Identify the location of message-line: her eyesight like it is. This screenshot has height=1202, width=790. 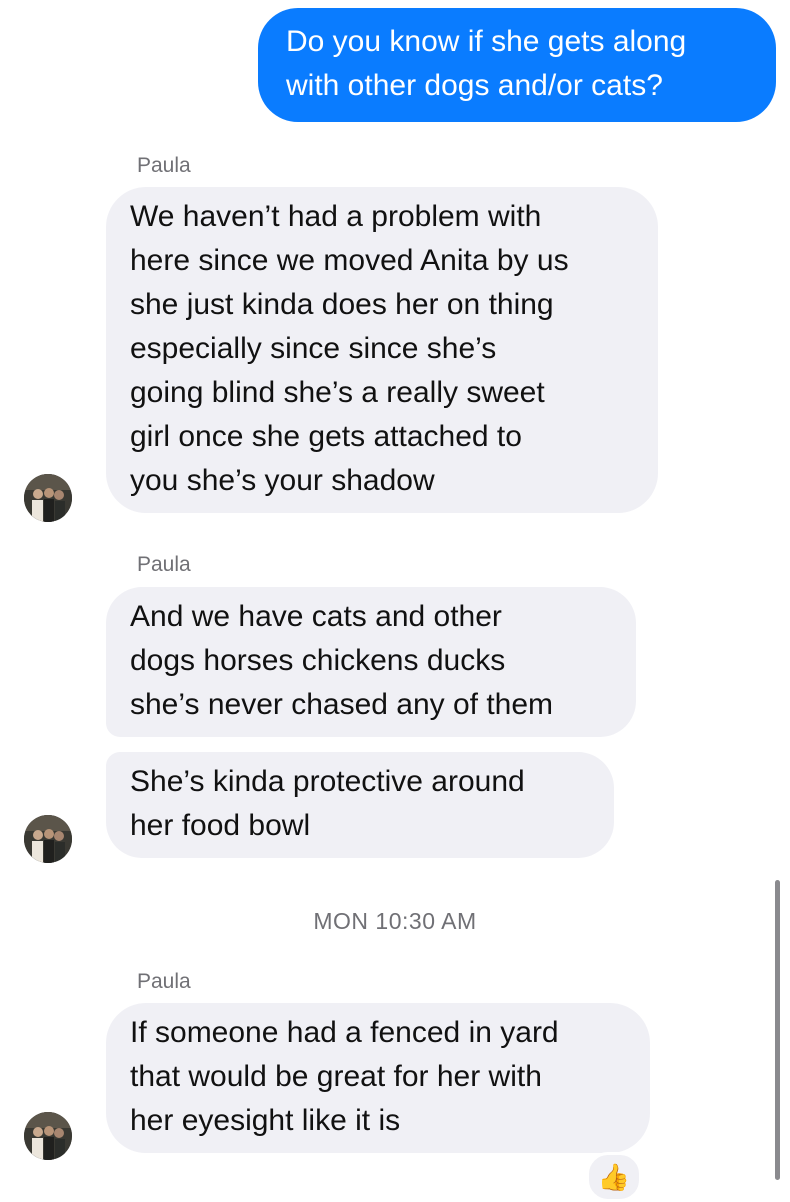
(265, 1120).